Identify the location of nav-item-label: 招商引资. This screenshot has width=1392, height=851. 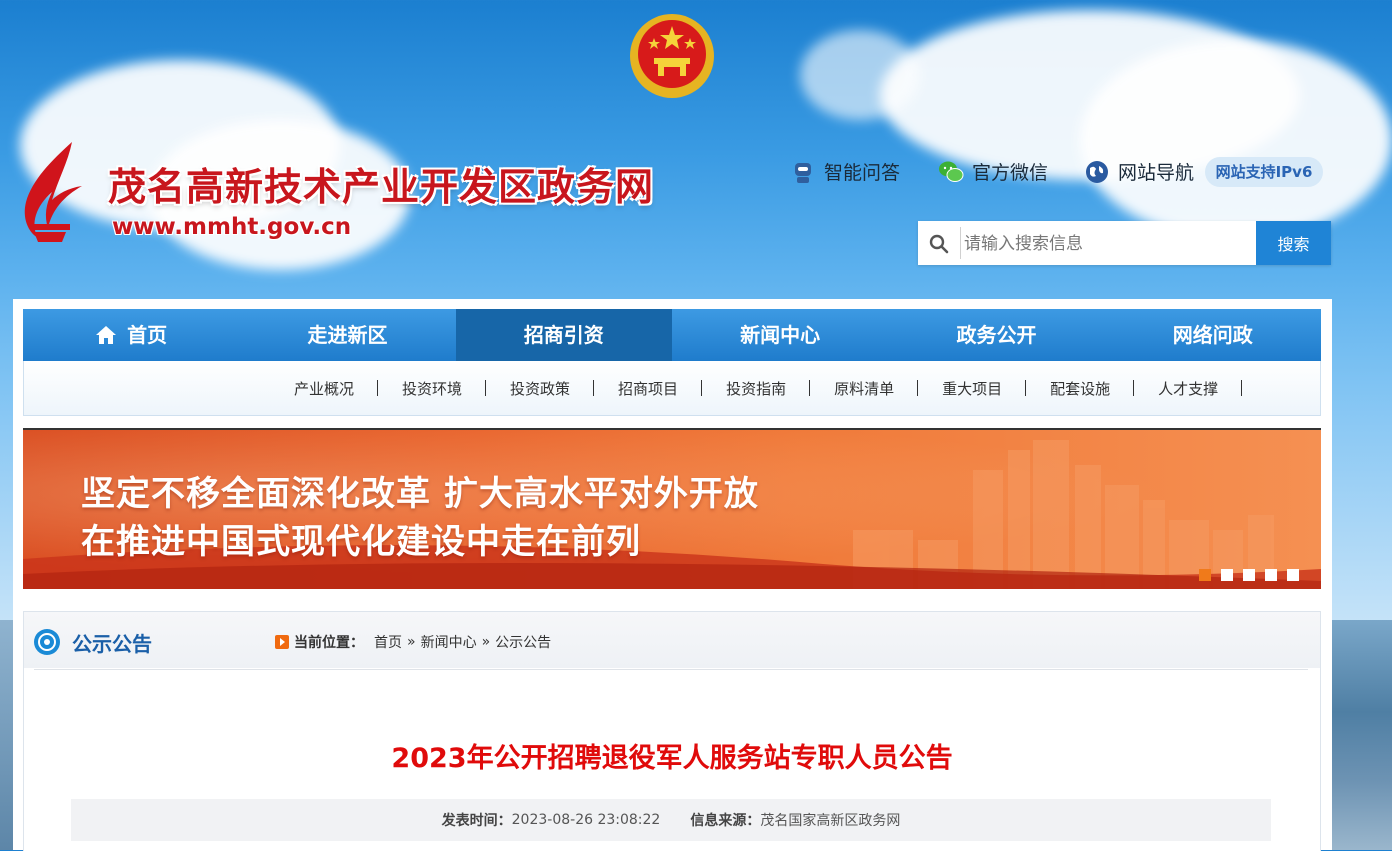
(563, 335).